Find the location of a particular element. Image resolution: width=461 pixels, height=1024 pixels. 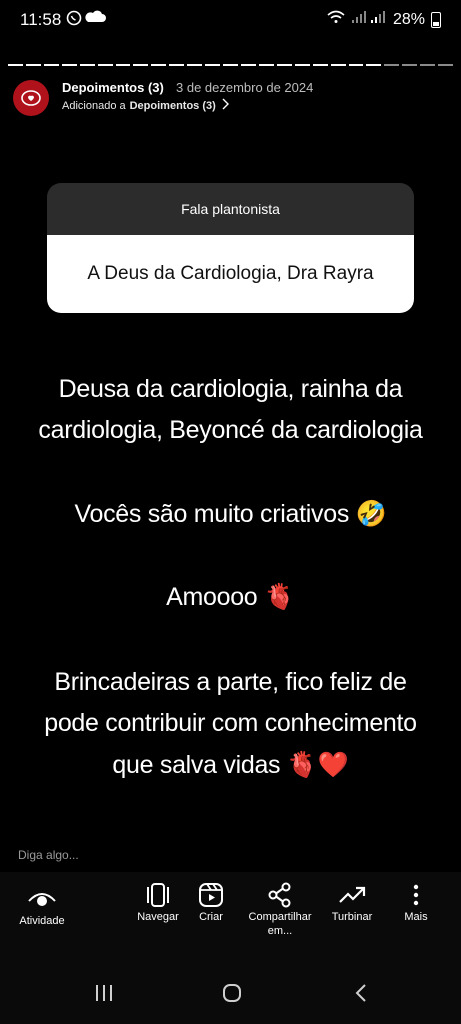

activity-button: Atividade is located at coordinates (42, 906).